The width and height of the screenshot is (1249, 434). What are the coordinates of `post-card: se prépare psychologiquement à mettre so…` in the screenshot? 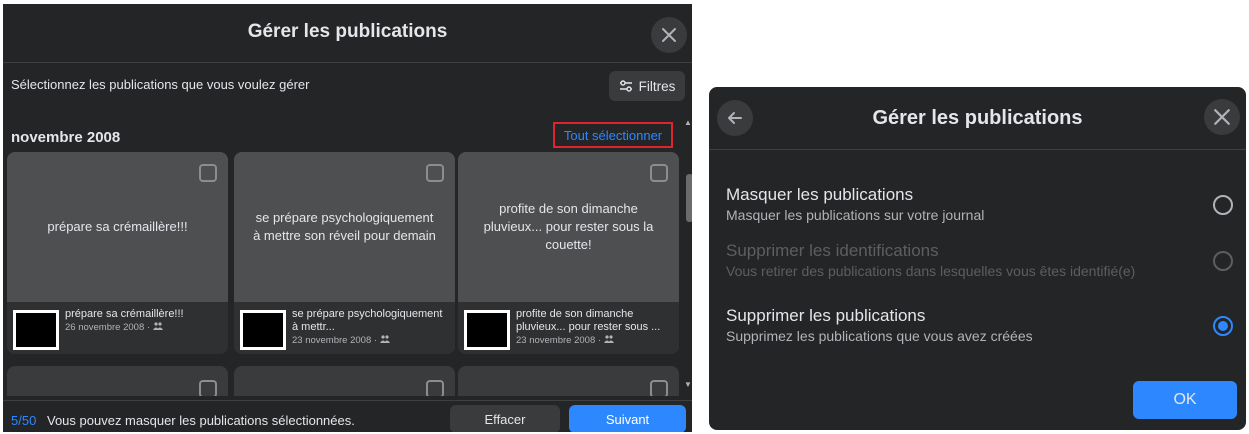 It's located at (344, 253).